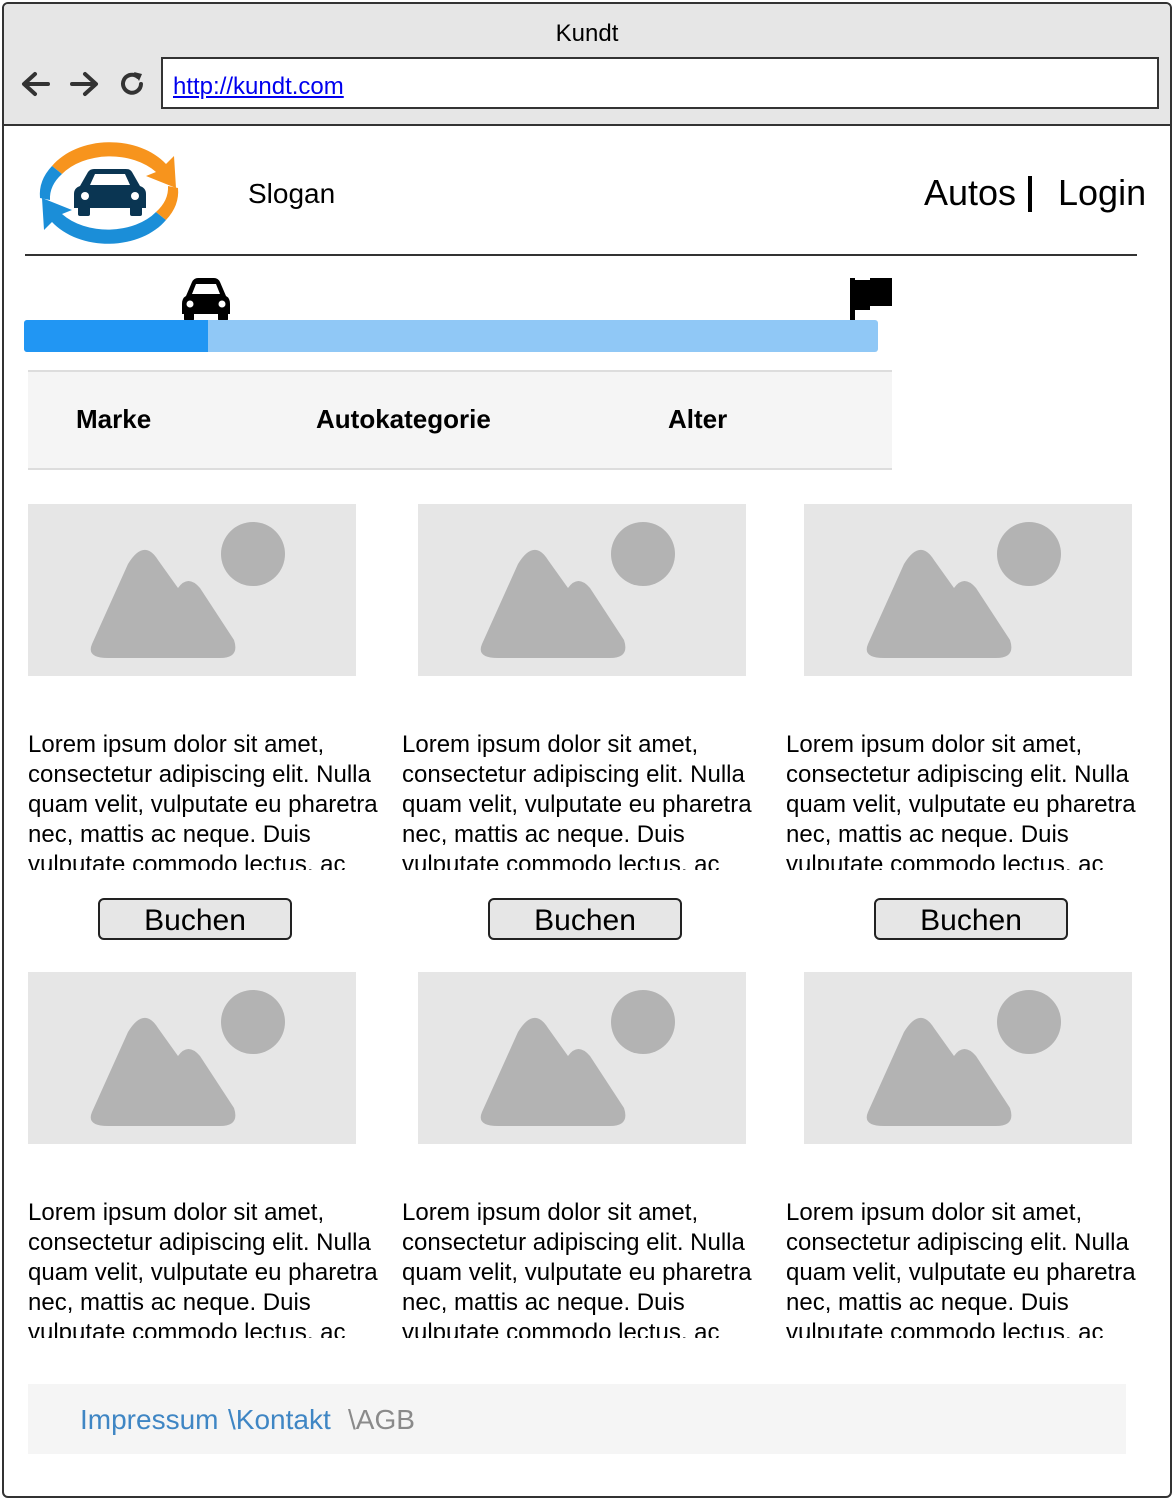 This screenshot has height=1502, width=1176. Describe the element at coordinates (587, 33) in the screenshot. I see `window-title: Kundt` at that location.